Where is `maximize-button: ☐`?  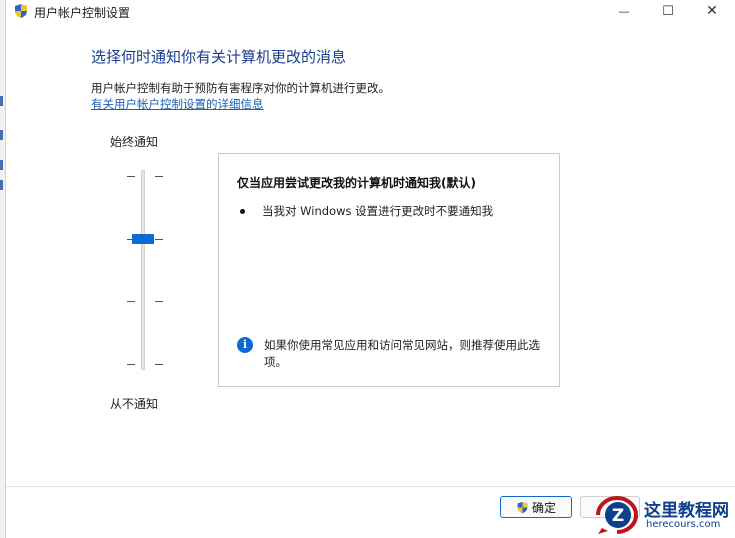 maximize-button: ☐ is located at coordinates (668, 11).